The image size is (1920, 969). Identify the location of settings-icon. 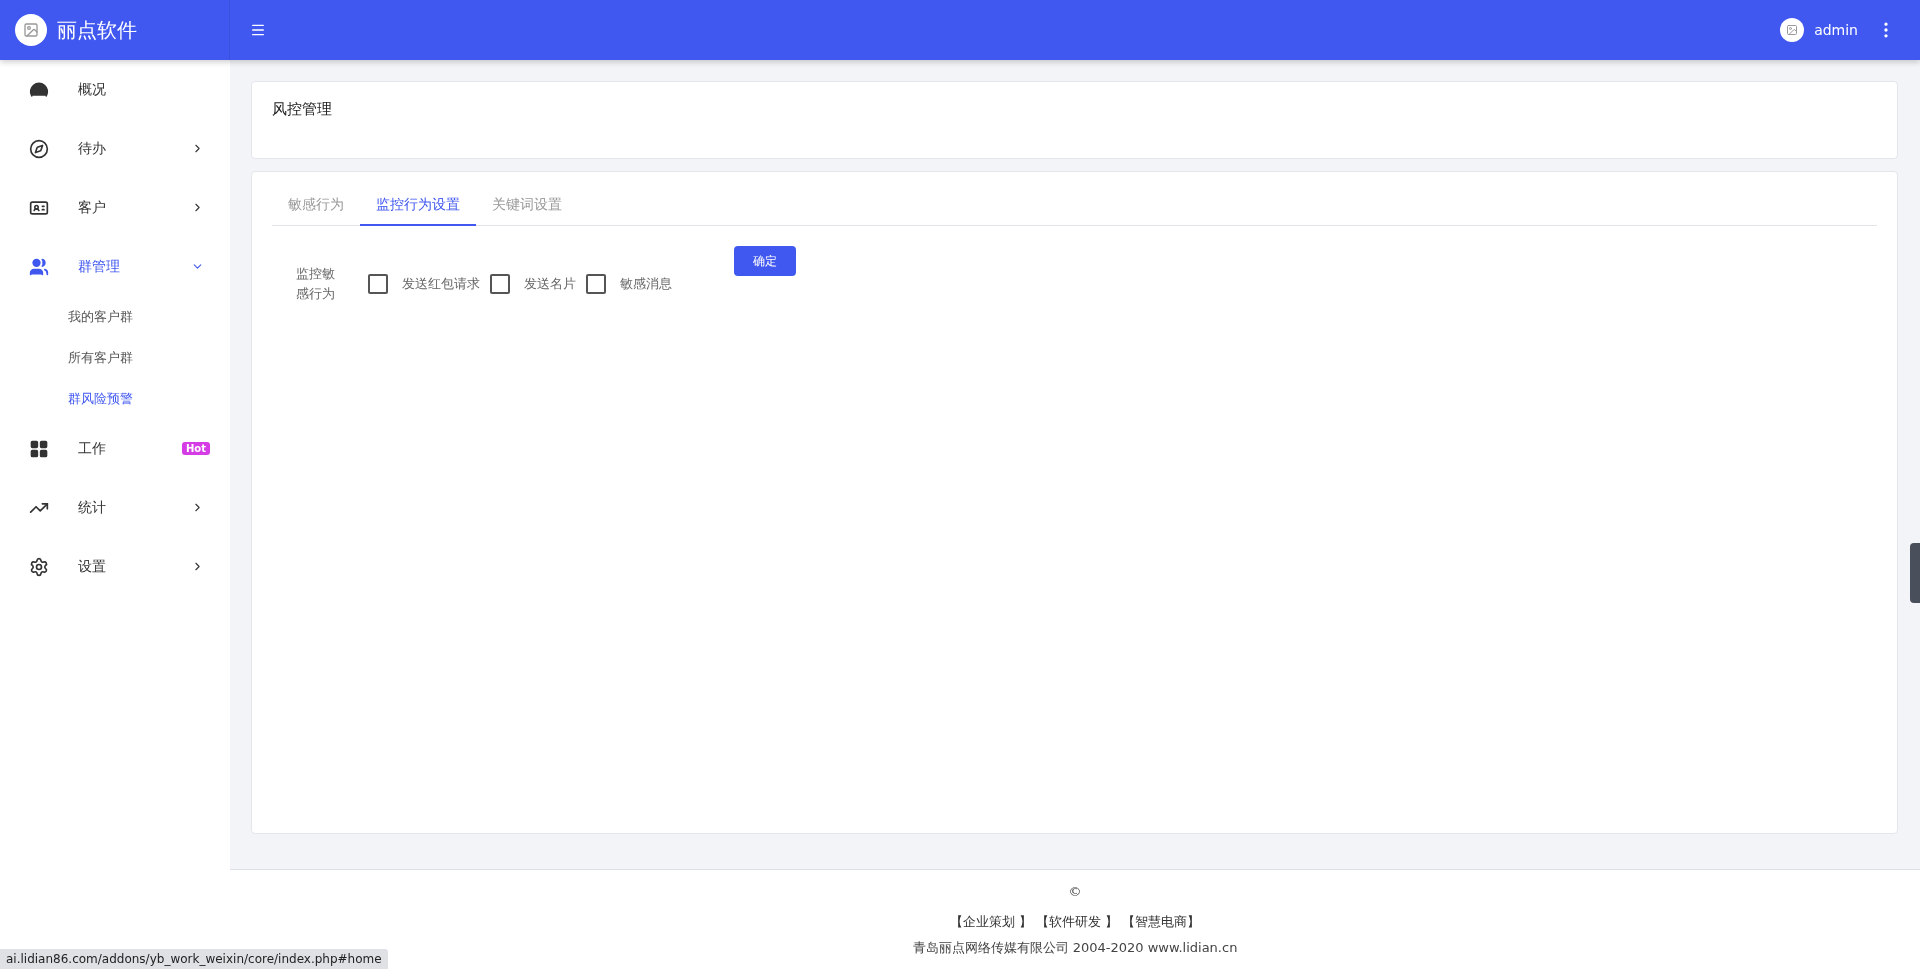
(39, 566).